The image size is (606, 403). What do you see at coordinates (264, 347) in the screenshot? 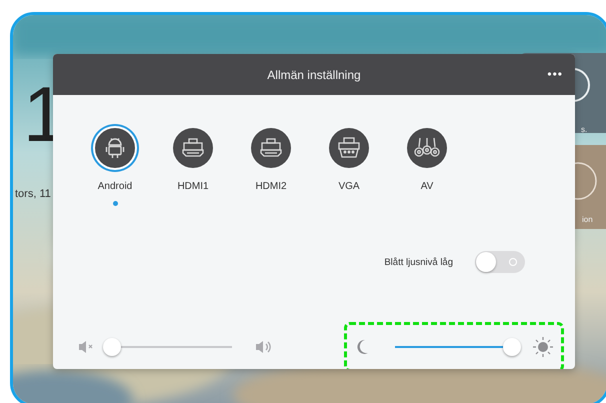
I see `speaker-icon` at bounding box center [264, 347].